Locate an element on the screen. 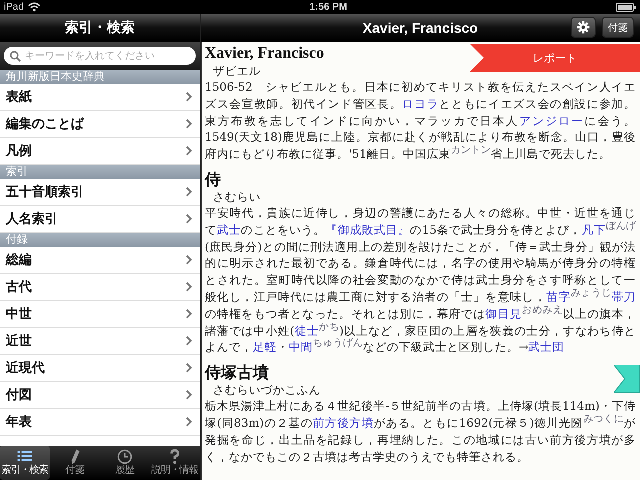 The width and height of the screenshot is (640, 480). battery-icon is located at coordinates (626, 7).